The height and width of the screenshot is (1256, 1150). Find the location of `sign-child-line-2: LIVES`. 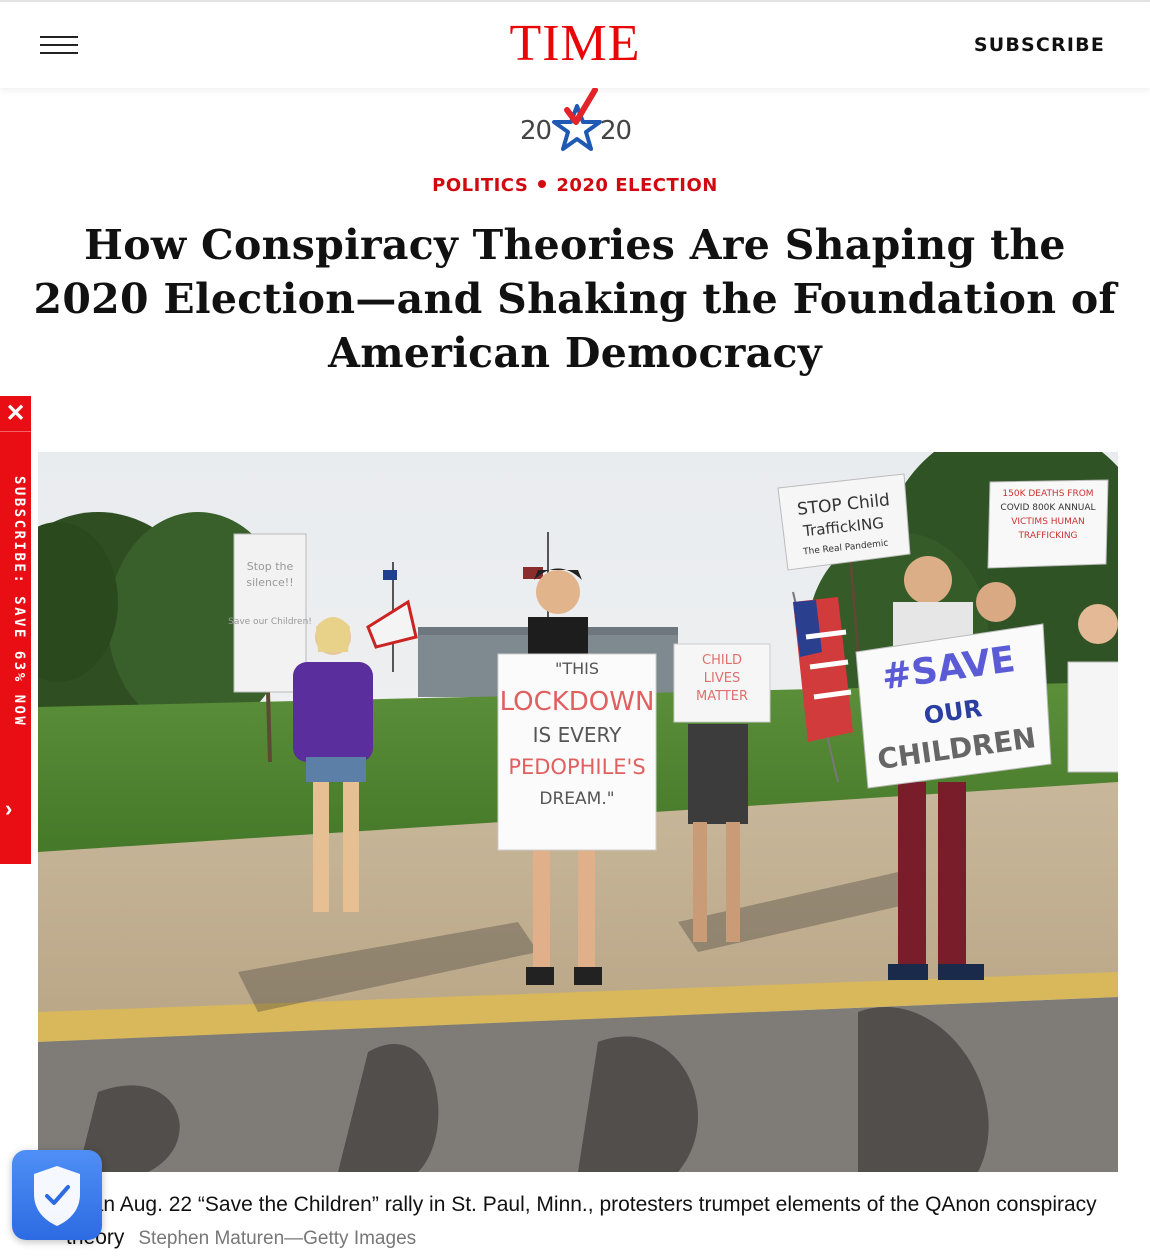

sign-child-line-2: LIVES is located at coordinates (722, 678).